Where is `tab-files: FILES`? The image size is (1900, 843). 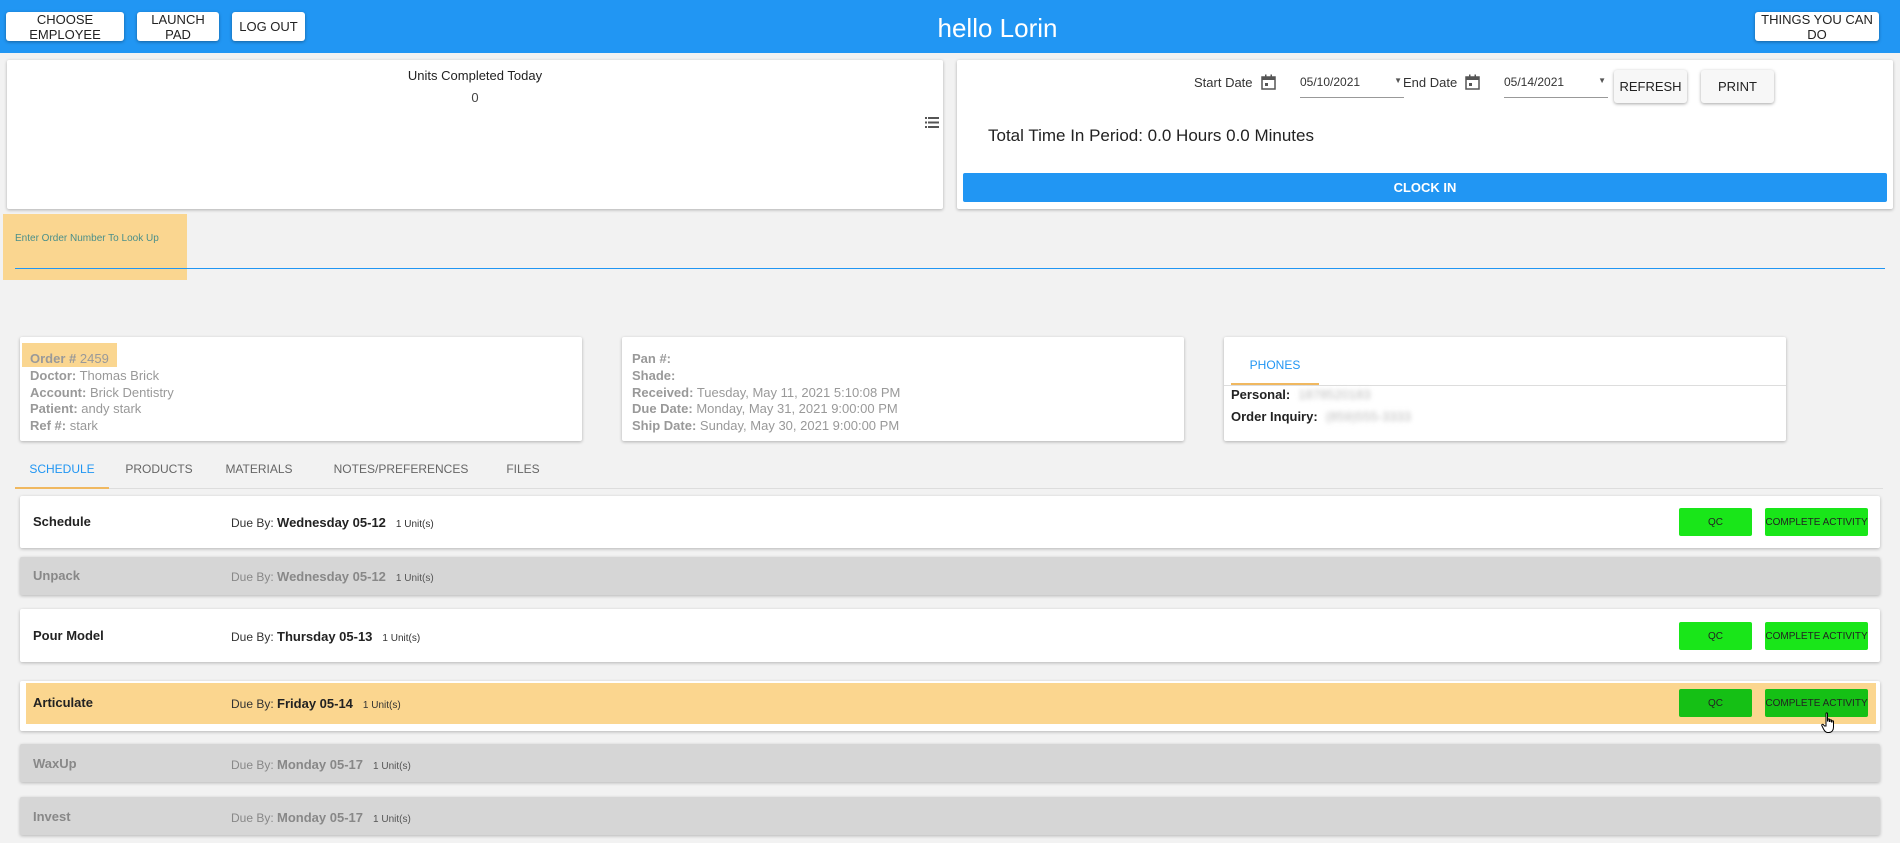
tab-files: FILES is located at coordinates (523, 470).